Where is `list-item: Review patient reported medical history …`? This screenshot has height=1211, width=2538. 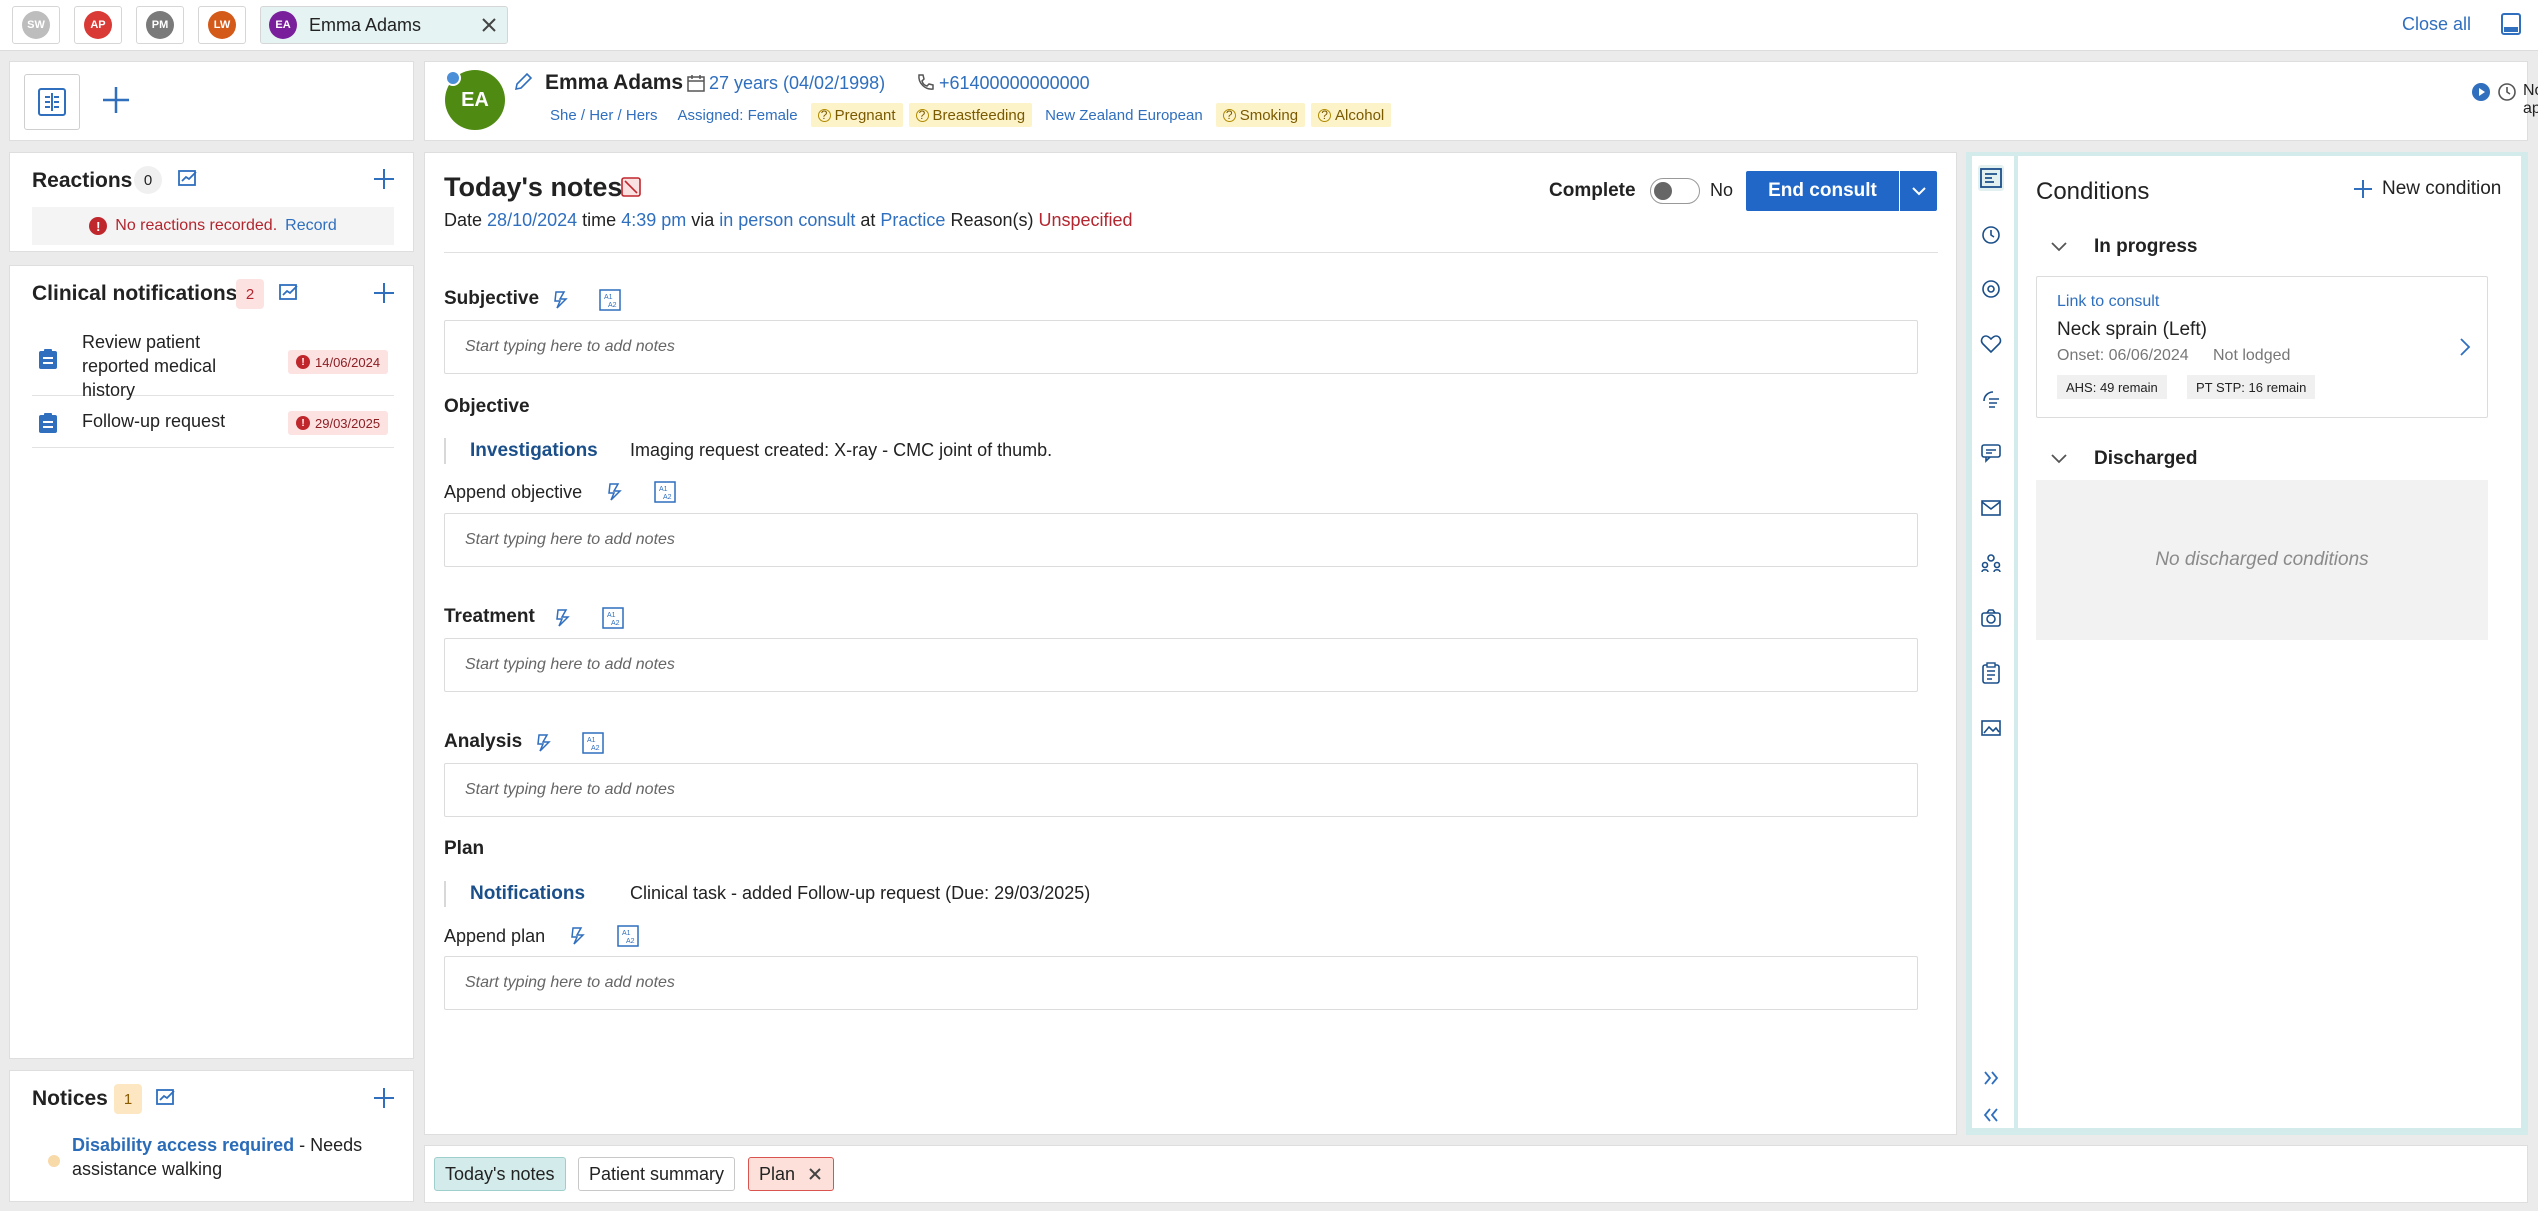 list-item: Review patient reported medical history … is located at coordinates (213, 362).